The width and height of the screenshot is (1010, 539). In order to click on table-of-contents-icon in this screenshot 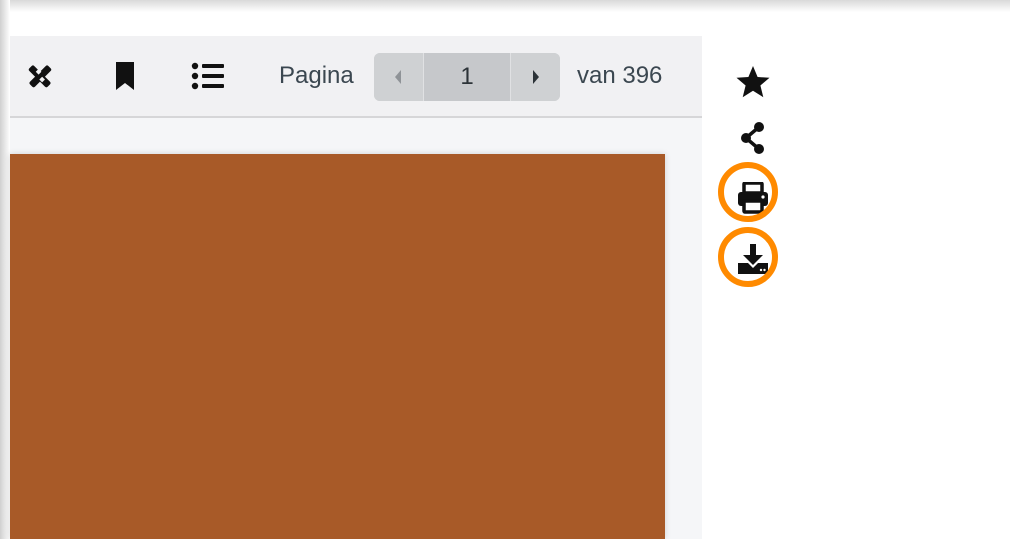, I will do `click(208, 76)`.